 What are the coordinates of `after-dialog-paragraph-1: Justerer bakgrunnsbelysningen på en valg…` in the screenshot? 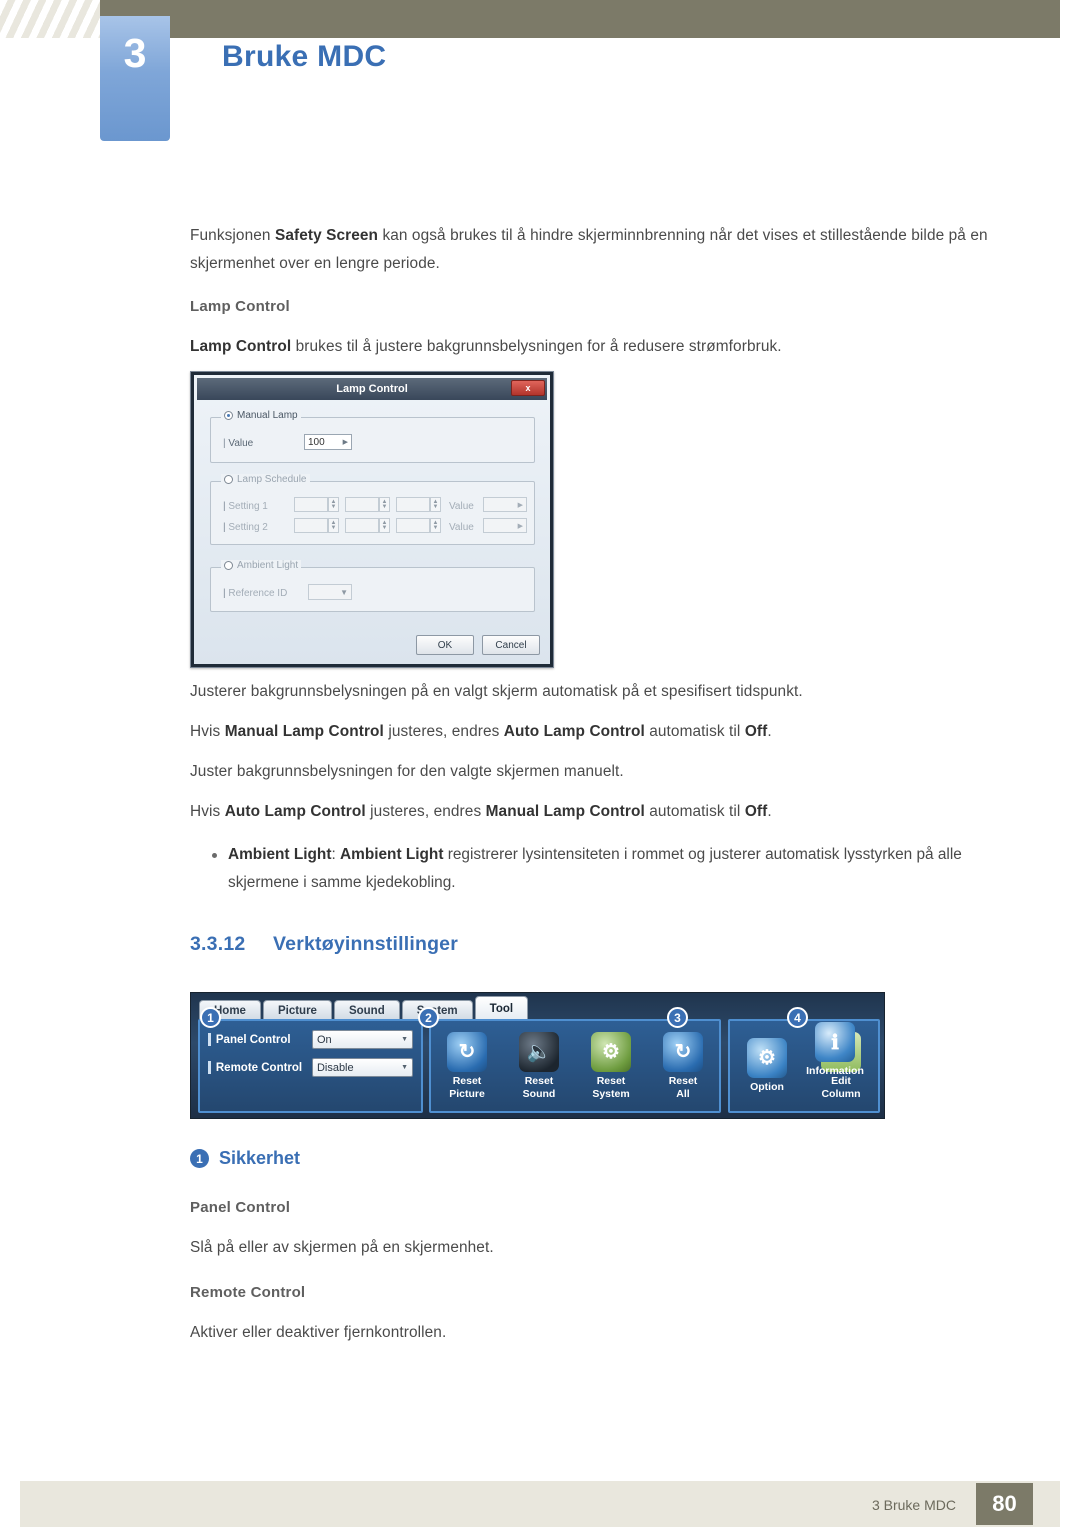 It's located at (496, 691).